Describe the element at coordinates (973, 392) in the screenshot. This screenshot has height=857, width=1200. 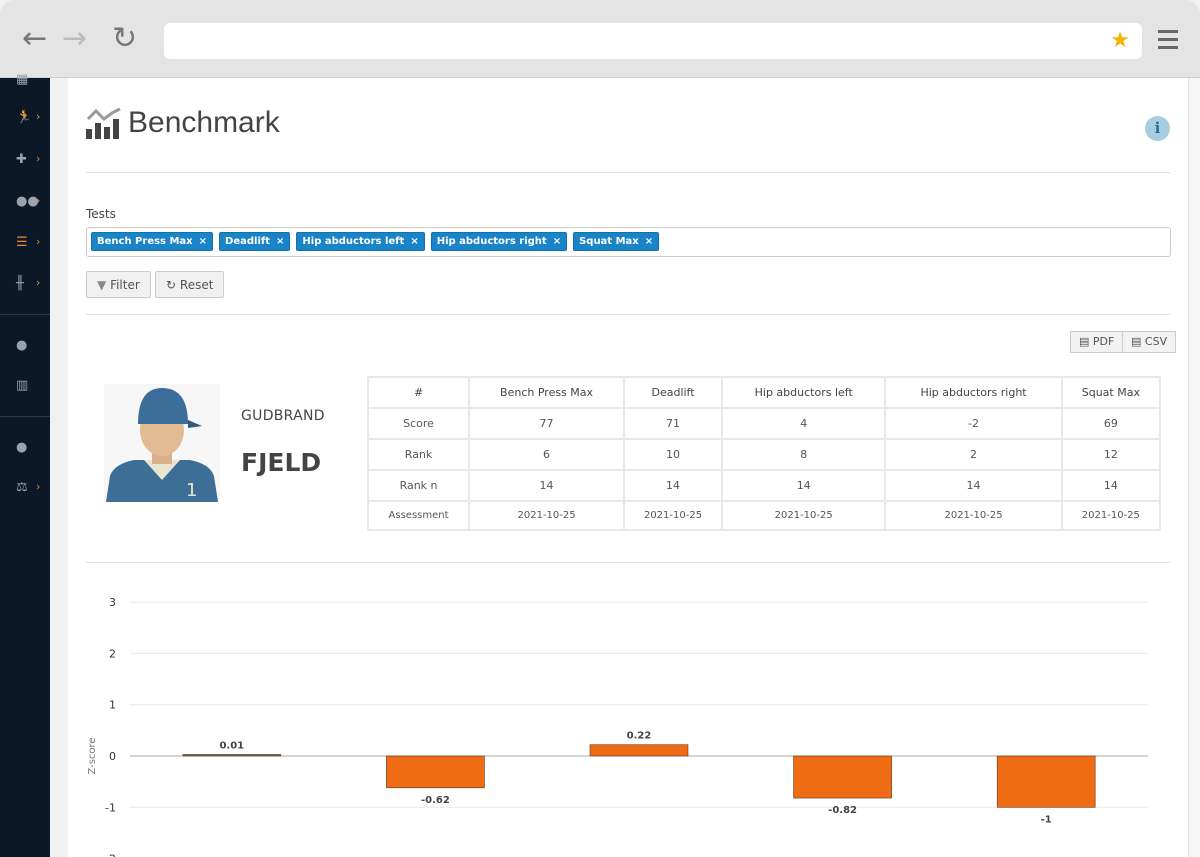
I see `column-header: Hip abductors right` at that location.